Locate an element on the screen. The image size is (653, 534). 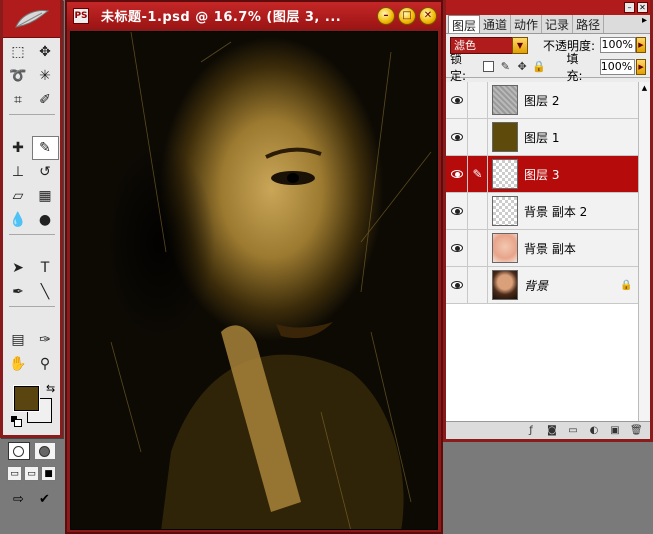
move-tool: ✥ is located at coordinates (45, 52).